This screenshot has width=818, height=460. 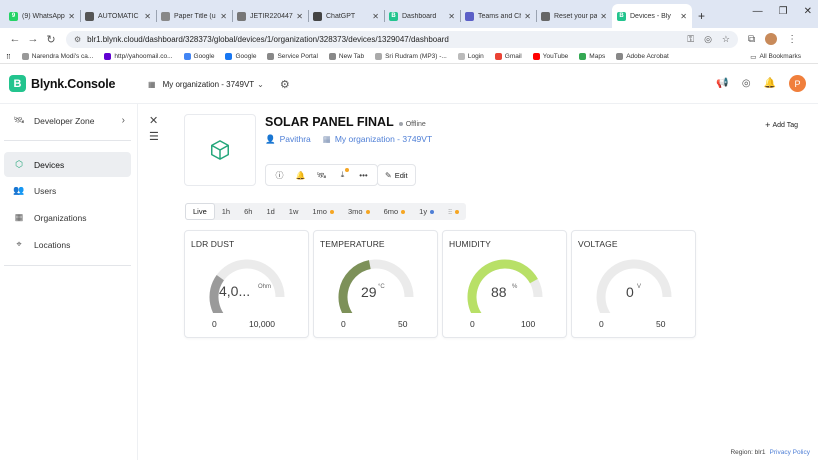 What do you see at coordinates (783, 11) in the screenshot?
I see `restore-icon: ❐` at bounding box center [783, 11].